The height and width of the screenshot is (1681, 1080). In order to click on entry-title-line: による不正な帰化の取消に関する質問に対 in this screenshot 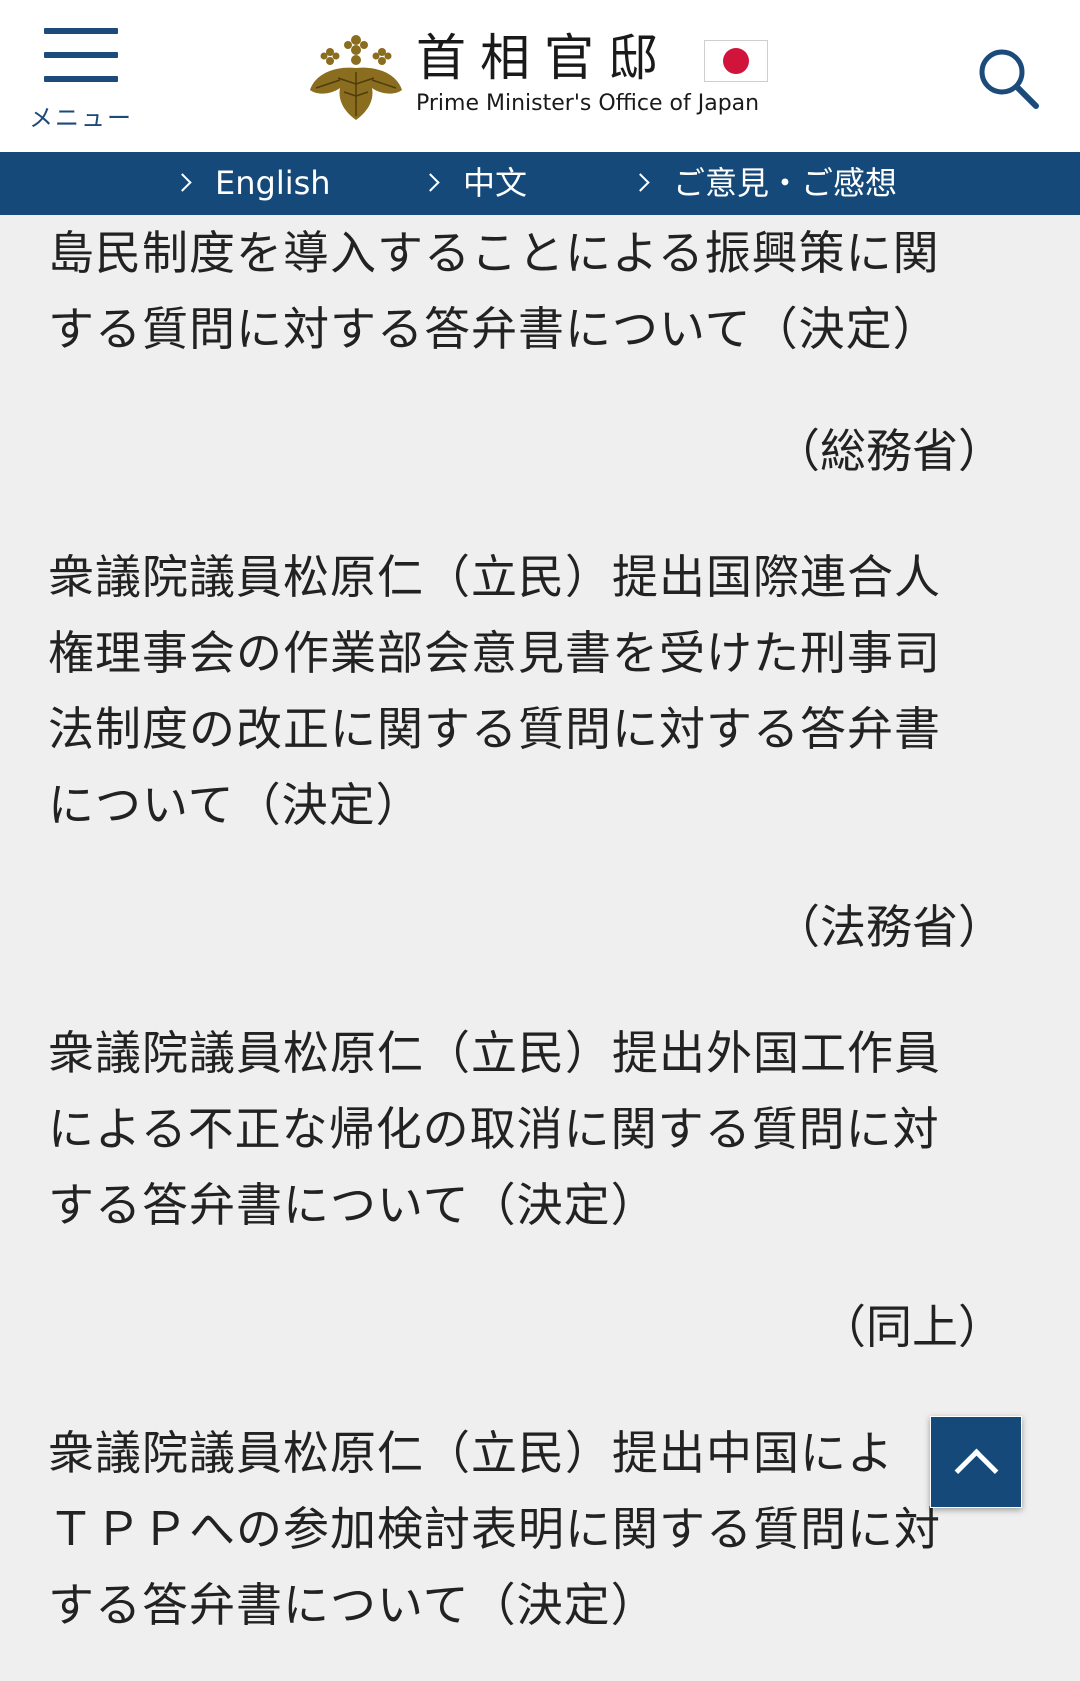, I will do `click(494, 1129)`.